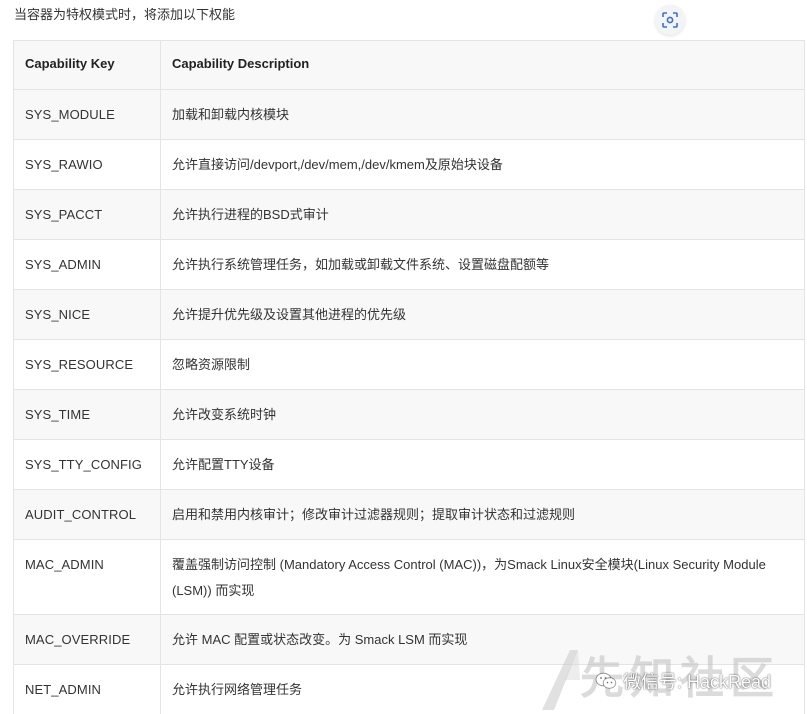  I want to click on capability-description: 允许配置TTY设备, so click(482, 464).